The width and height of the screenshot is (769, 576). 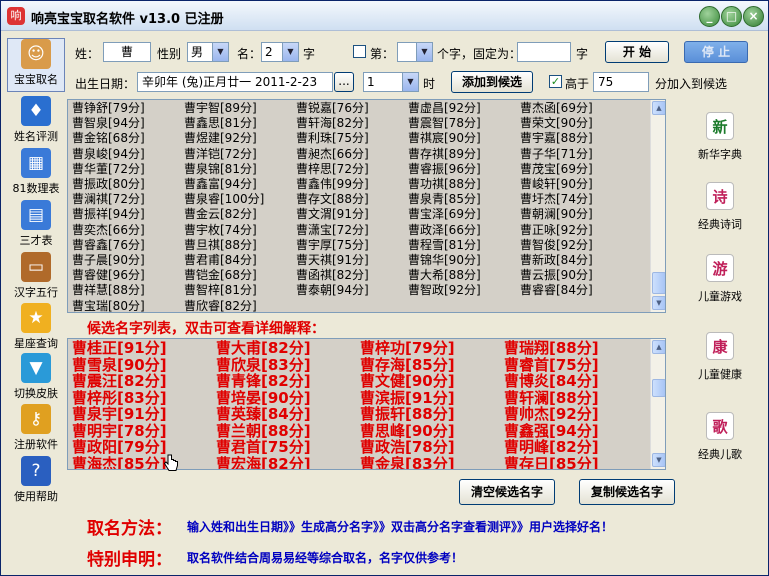 What do you see at coordinates (263, 414) in the screenshot?
I see `candidate-name-item: 曹英臻[84分]` at bounding box center [263, 414].